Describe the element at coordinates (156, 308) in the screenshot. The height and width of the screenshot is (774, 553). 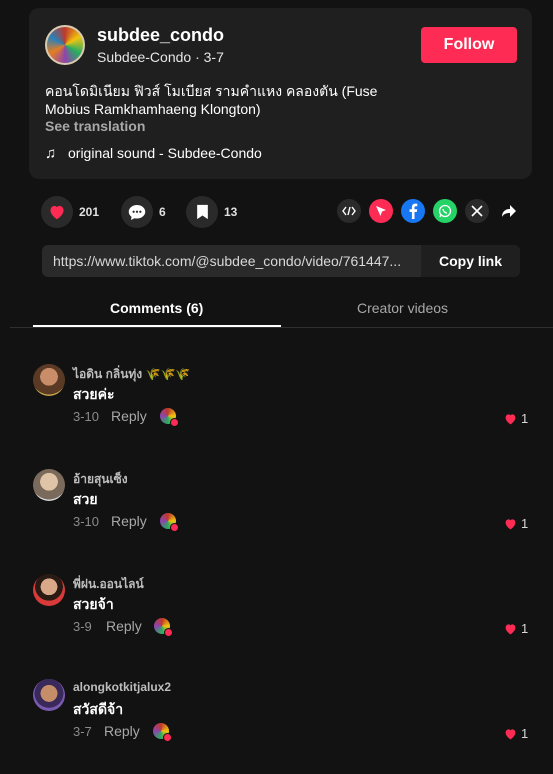
I see `tab-comments: Comments (6)` at that location.